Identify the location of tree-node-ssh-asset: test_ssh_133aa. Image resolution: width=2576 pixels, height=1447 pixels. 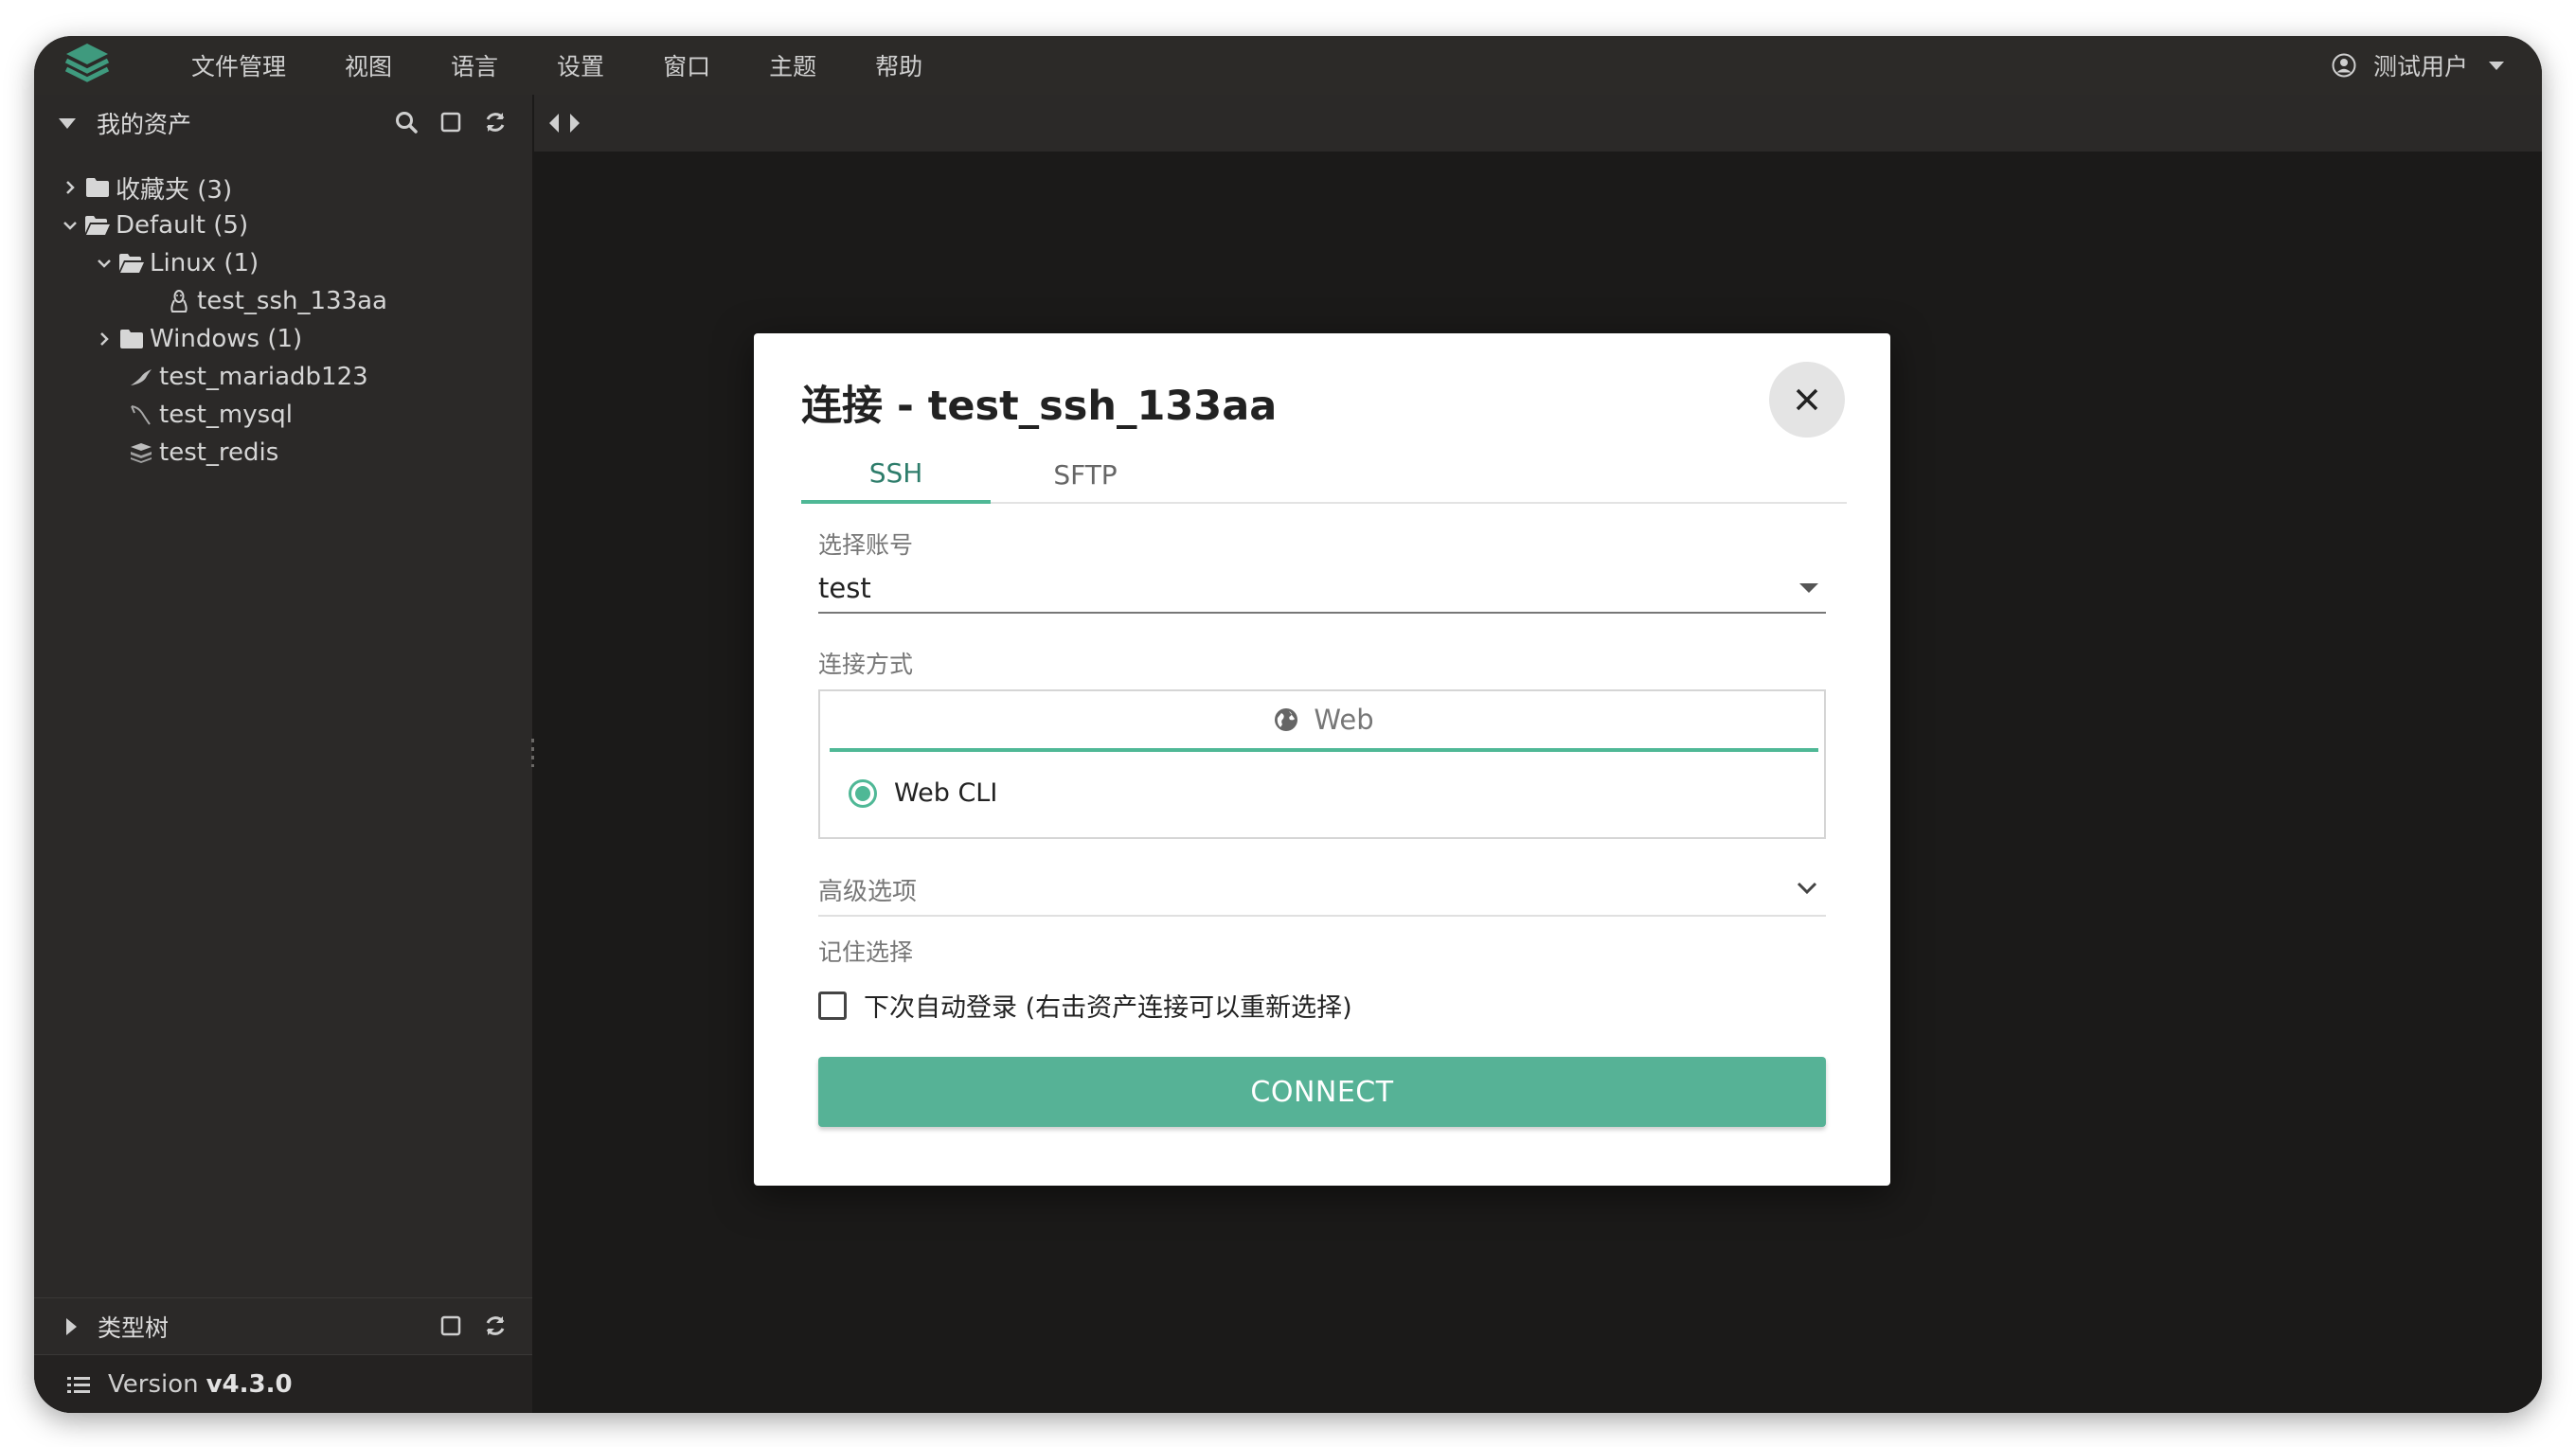
(283, 301).